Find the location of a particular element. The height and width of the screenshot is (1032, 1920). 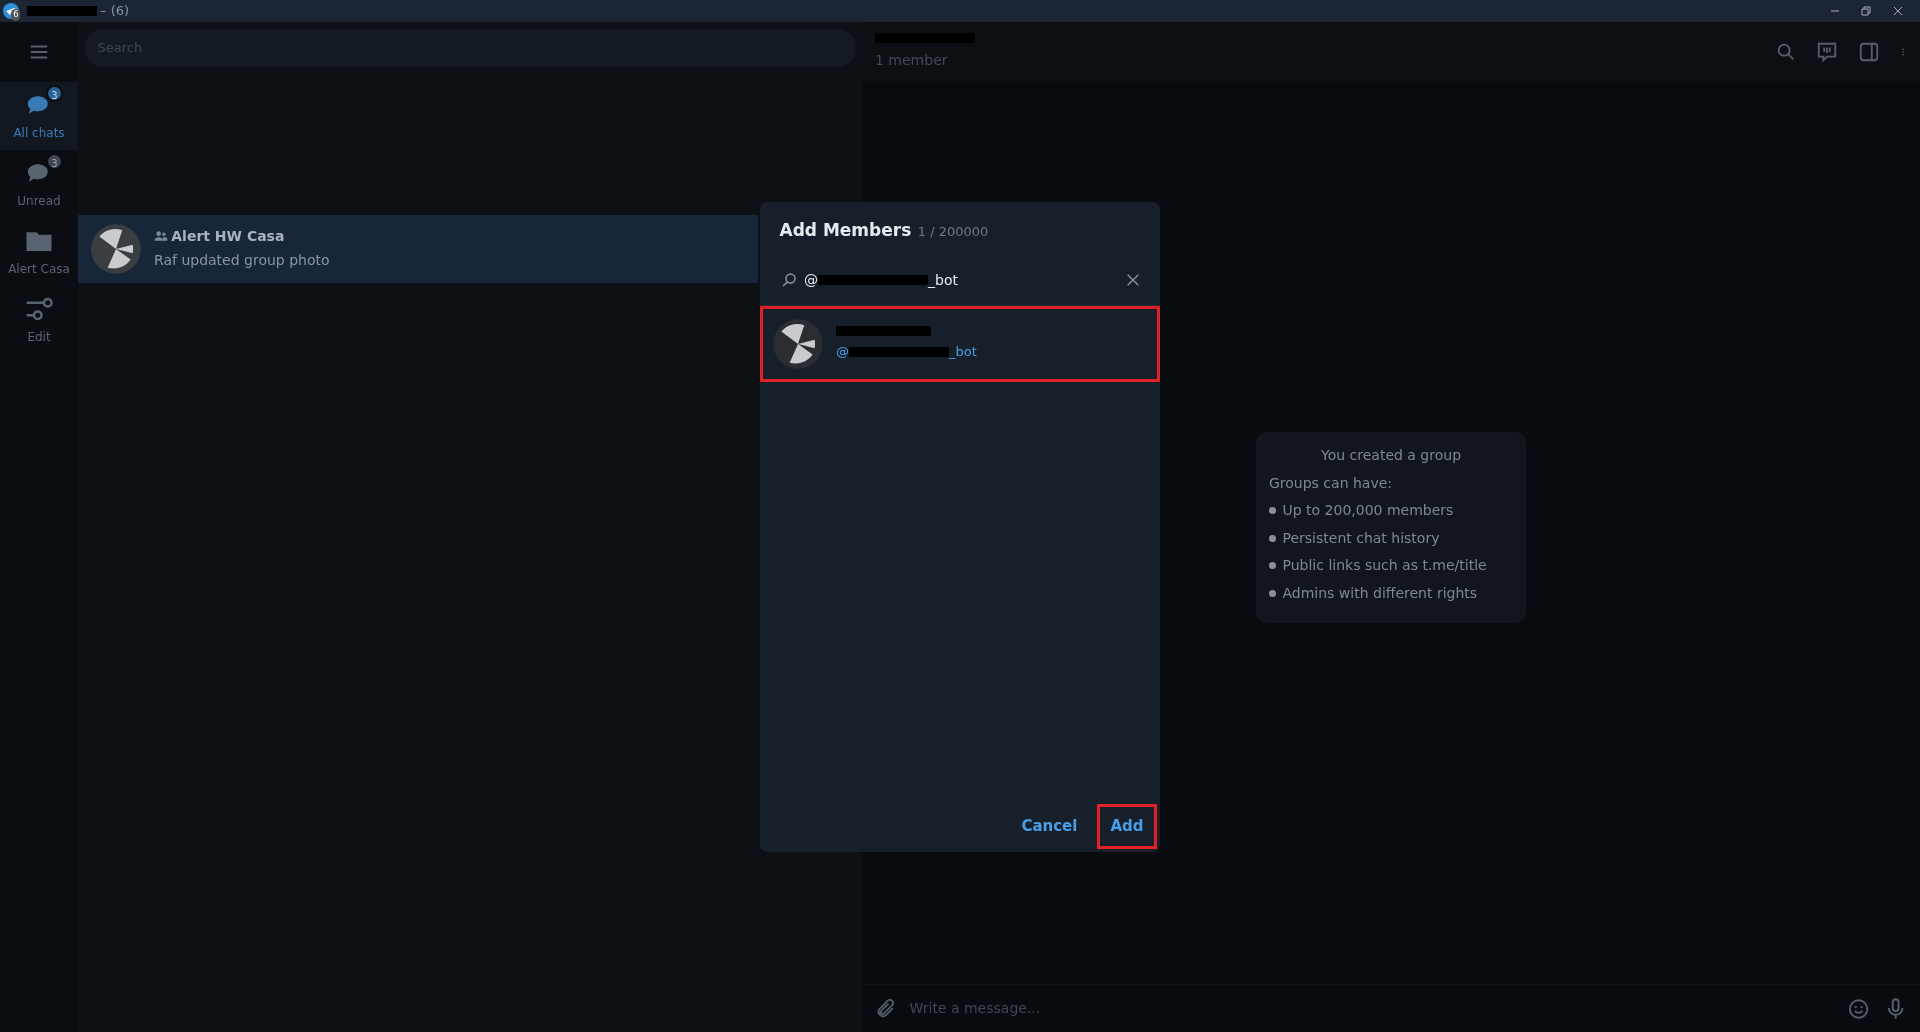

close-icon is located at coordinates (1897, 11).